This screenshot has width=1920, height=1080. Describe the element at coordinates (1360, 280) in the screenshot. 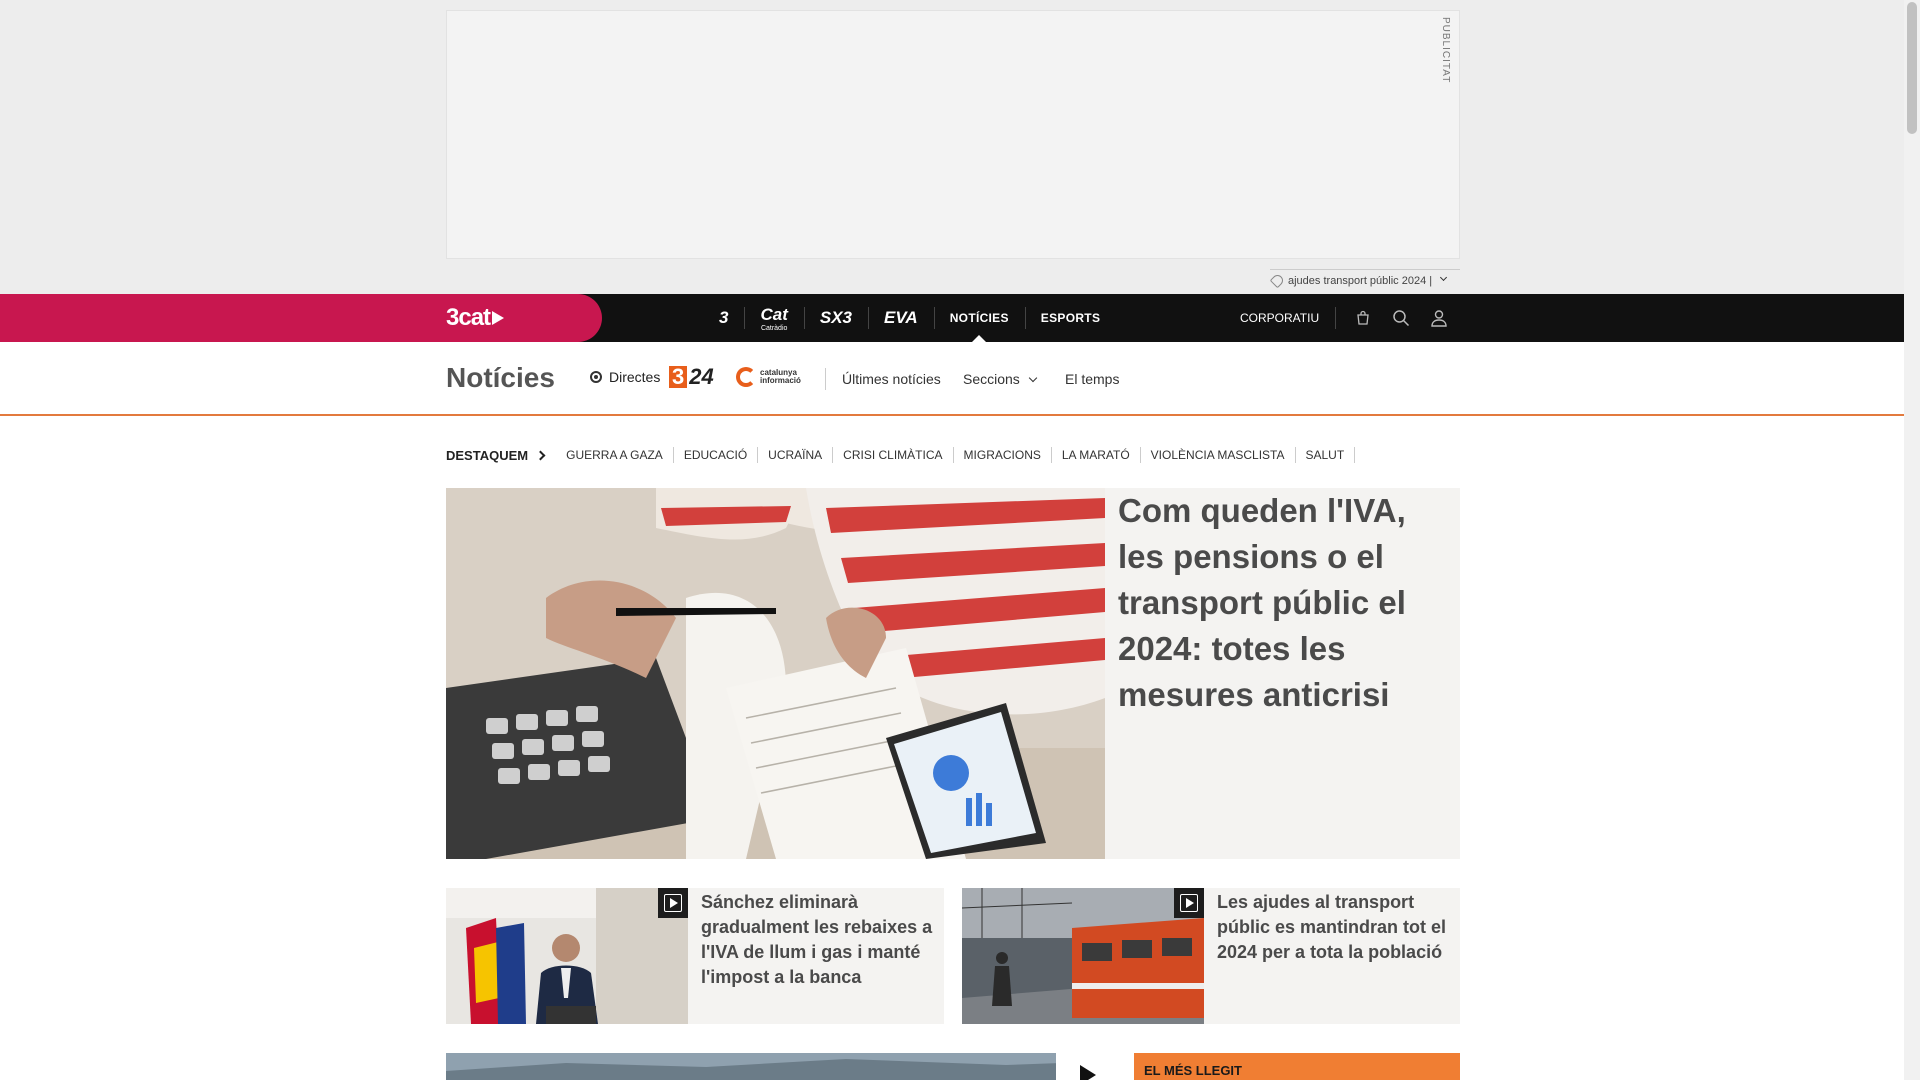

I see `ad-sub-label: ajudes transport públic 2024 |` at that location.